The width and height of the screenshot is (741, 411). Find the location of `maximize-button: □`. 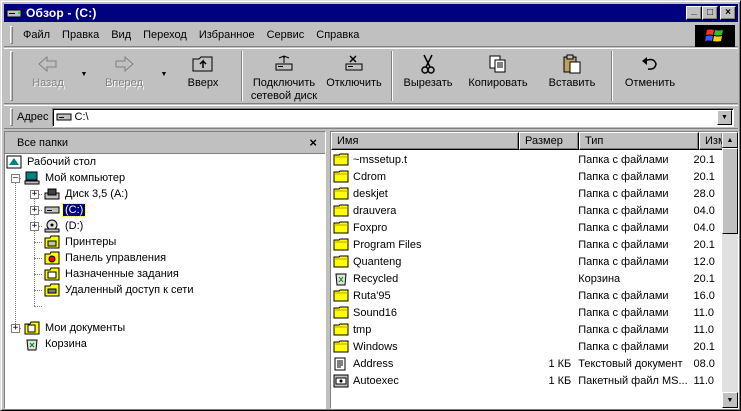

maximize-button: □ is located at coordinates (710, 13).